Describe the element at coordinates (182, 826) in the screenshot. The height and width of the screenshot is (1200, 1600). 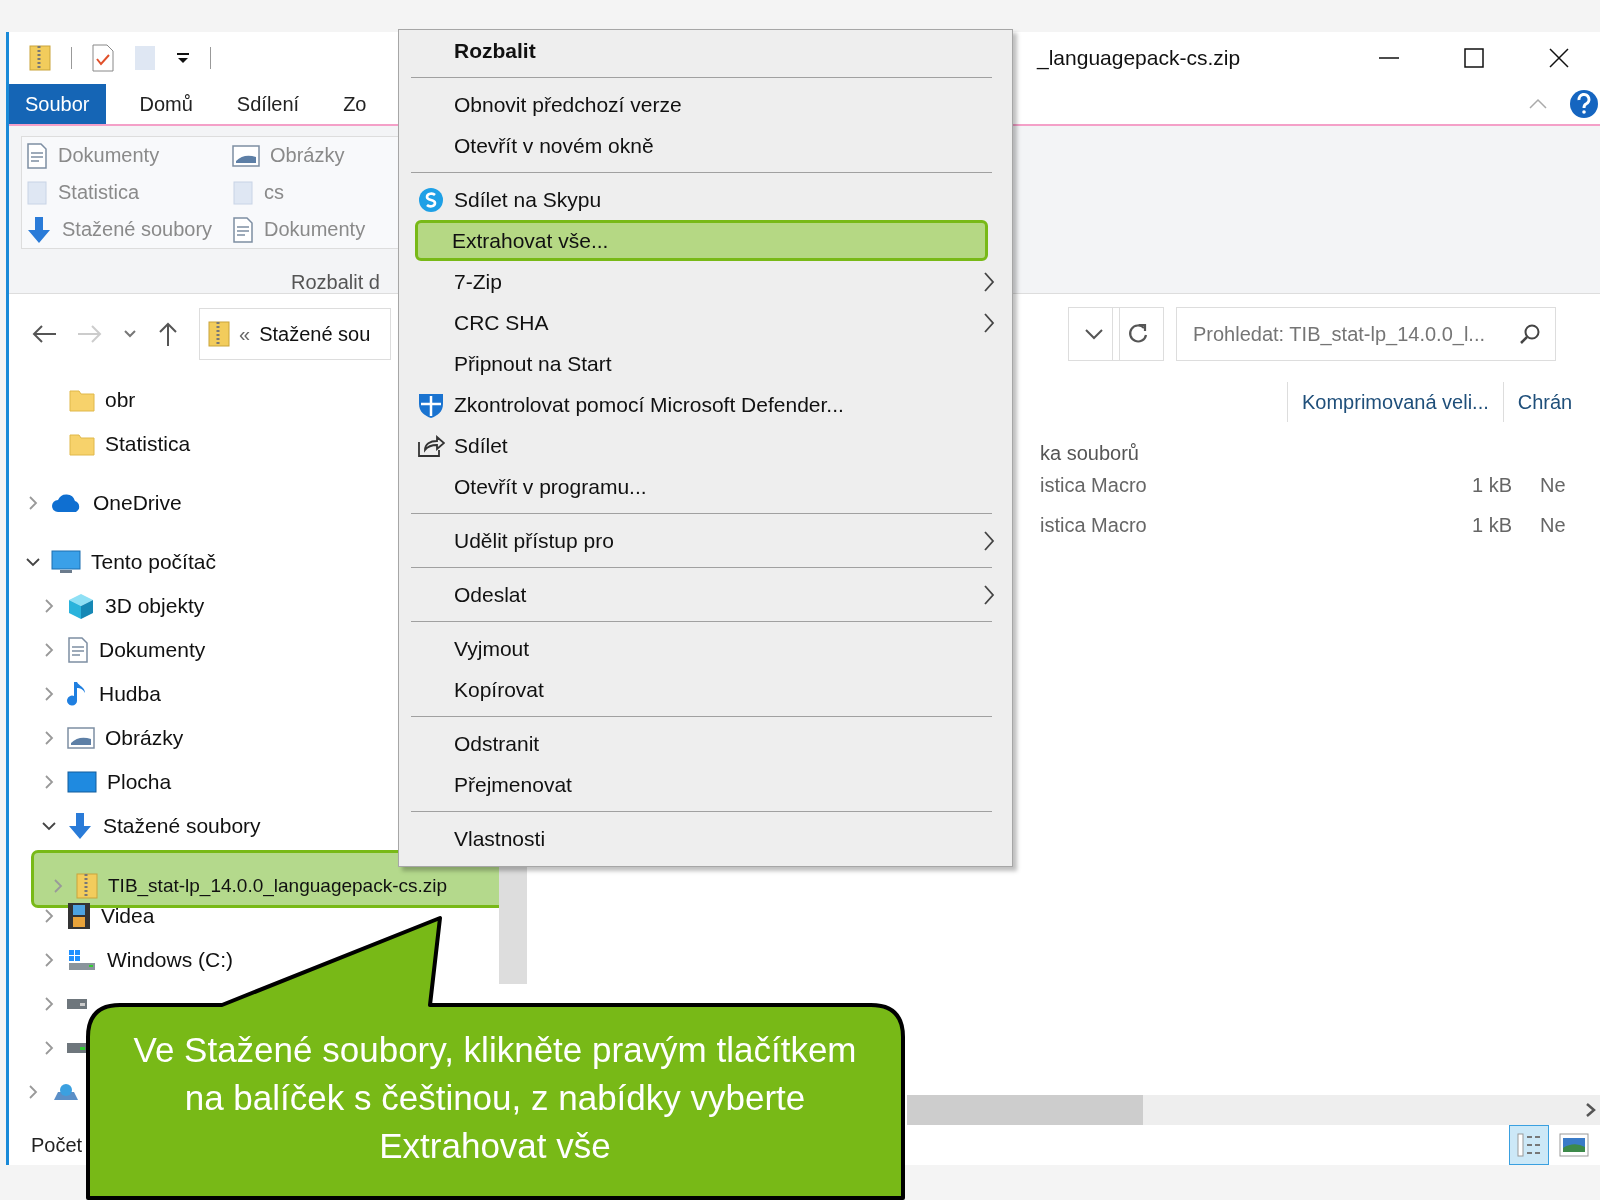
I see `nav-item: Stažené soubory` at that location.